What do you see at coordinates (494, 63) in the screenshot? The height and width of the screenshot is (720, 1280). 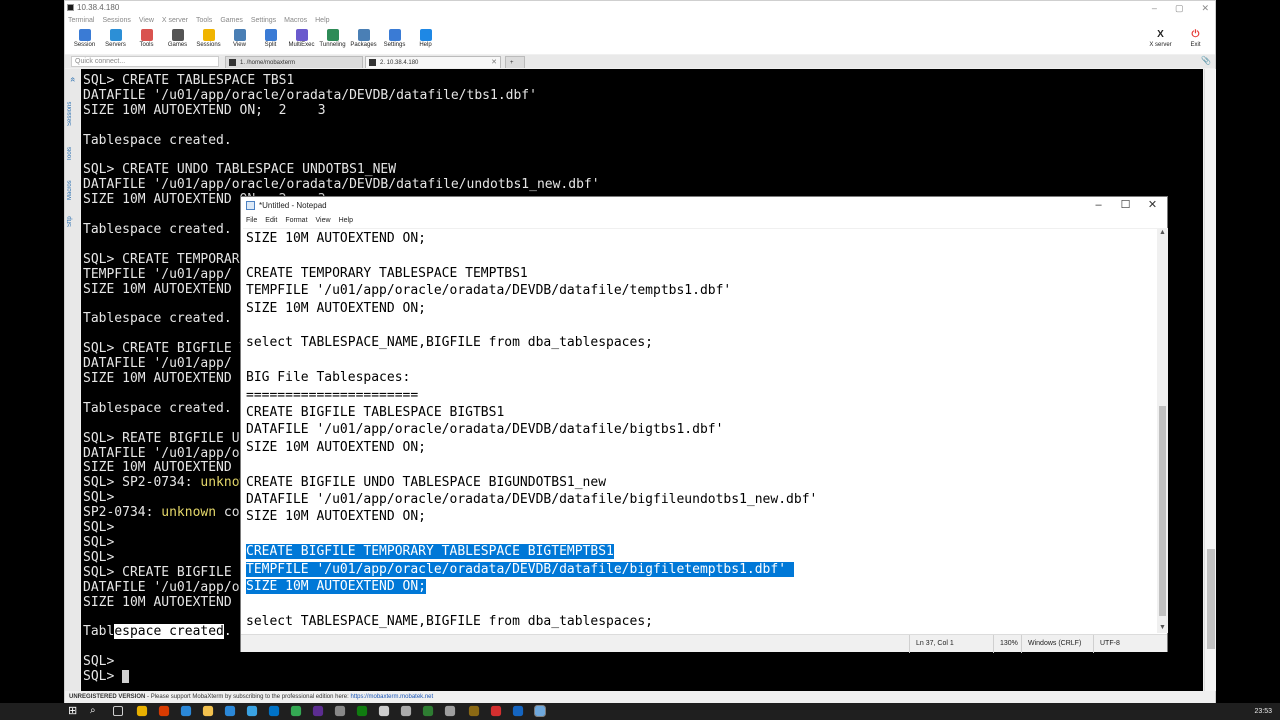 I see `tab-close-icon: ✕` at bounding box center [494, 63].